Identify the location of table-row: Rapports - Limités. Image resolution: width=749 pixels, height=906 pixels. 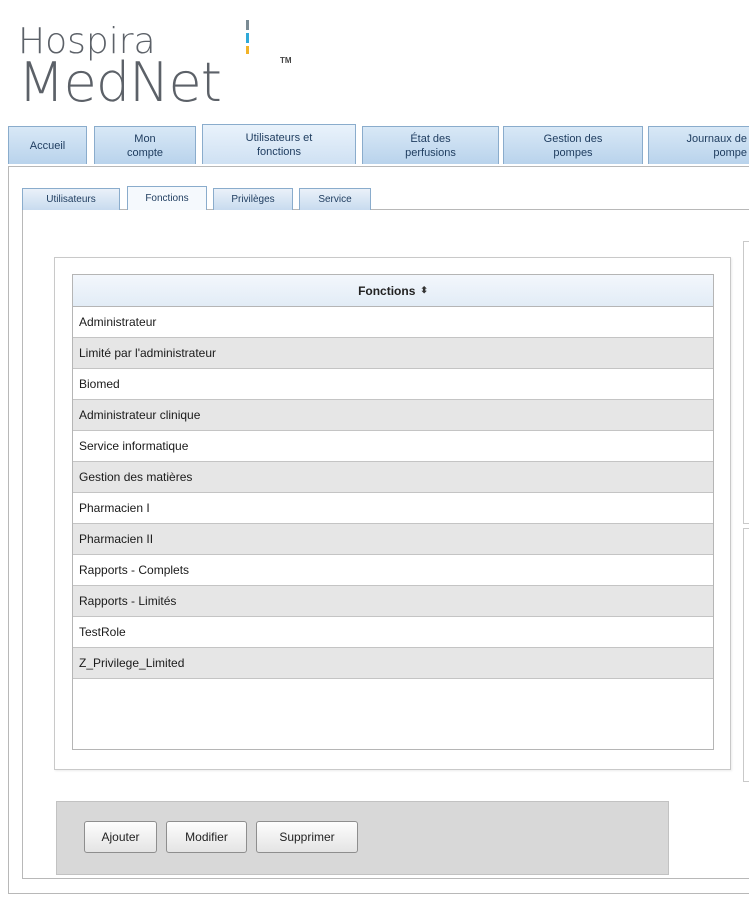
(393, 601).